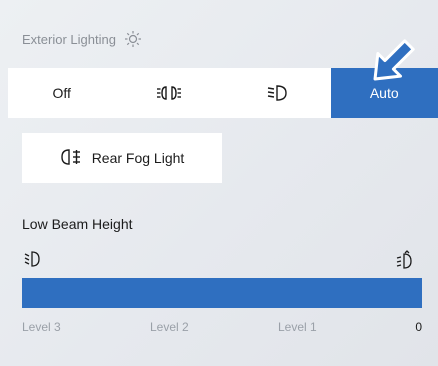  I want to click on rear-fog-light-icon, so click(71, 158).